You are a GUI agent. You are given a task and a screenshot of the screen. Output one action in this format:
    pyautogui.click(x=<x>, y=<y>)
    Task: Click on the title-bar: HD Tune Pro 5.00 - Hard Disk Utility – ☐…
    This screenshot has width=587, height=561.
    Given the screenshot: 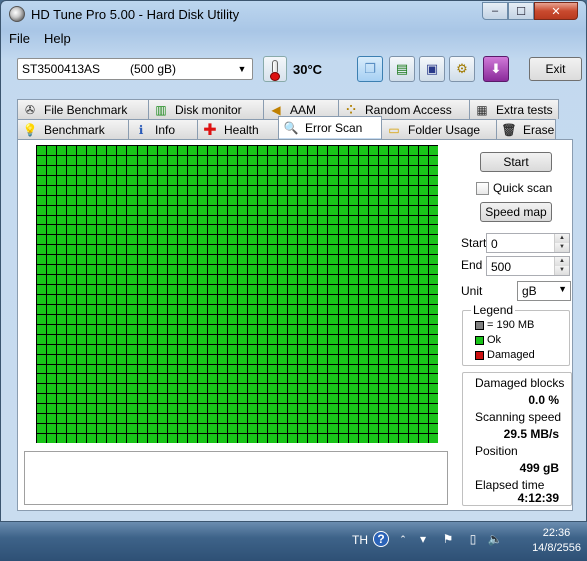 What is the action you would take?
    pyautogui.click(x=293, y=14)
    